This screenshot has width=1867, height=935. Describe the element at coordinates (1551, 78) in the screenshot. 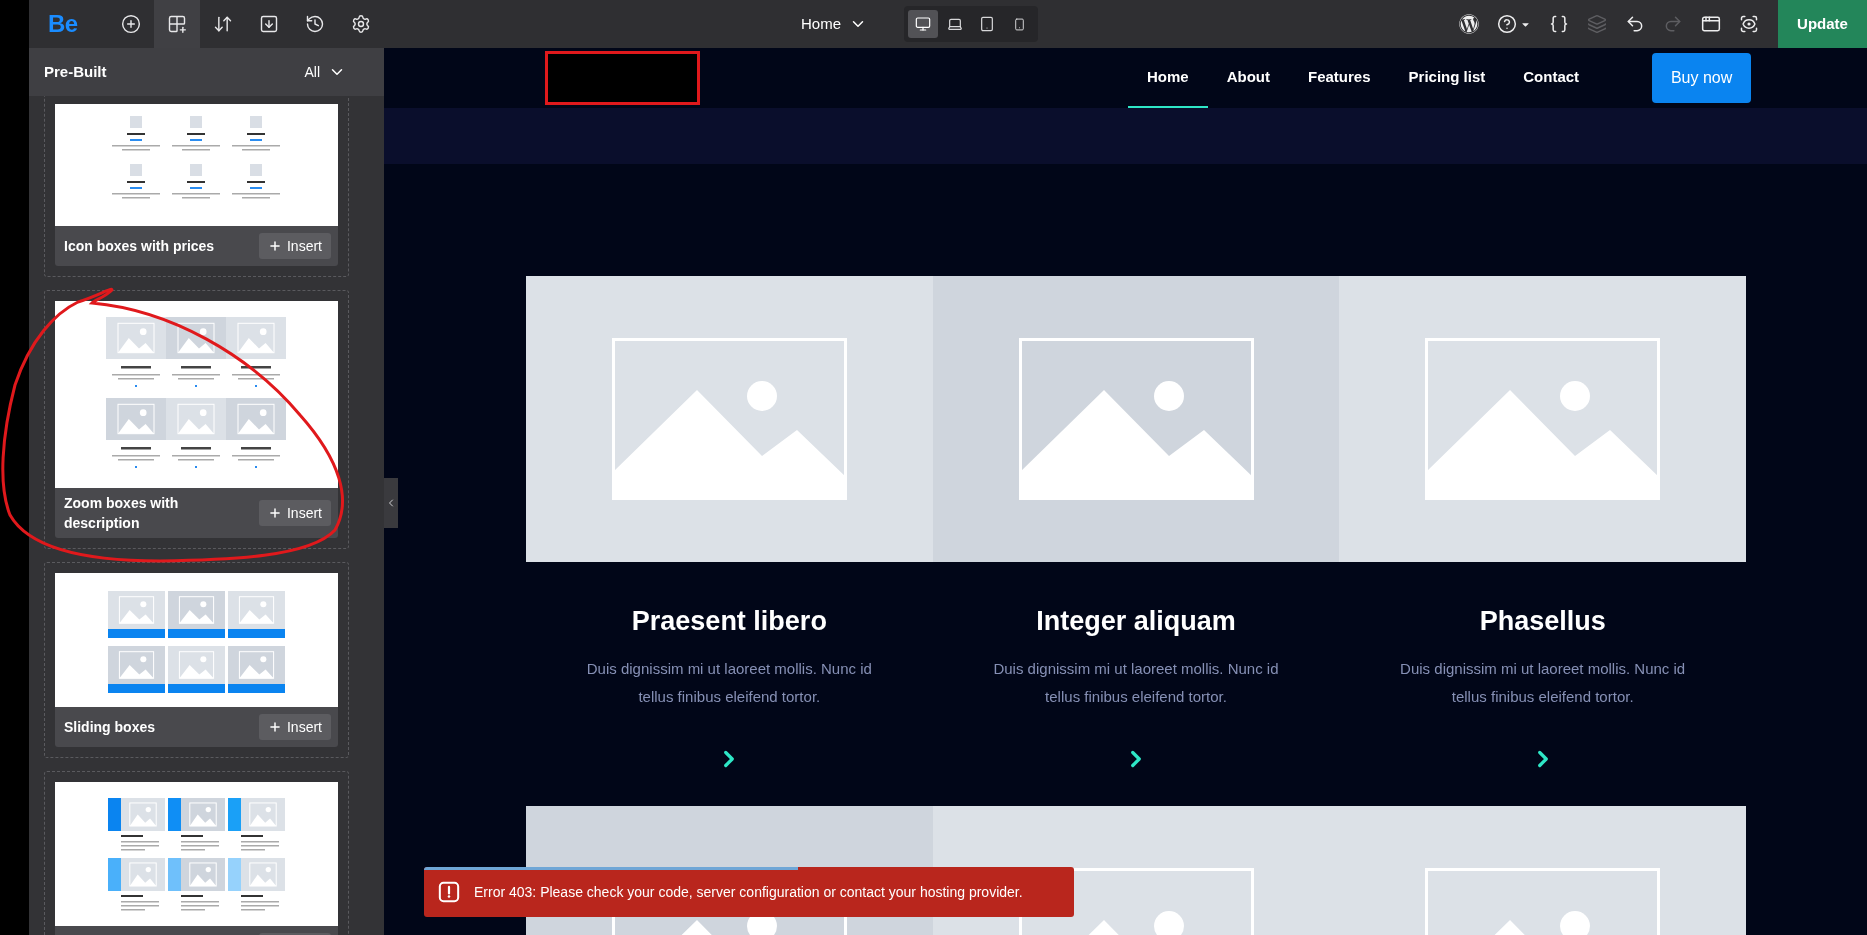

I see `nav-link: Contact` at that location.